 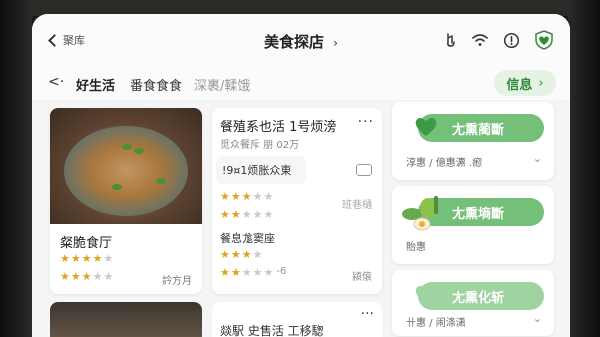 What do you see at coordinates (436, 323) in the screenshot?
I see `promo-subtitle: 卄惠 / 闹涤潇` at bounding box center [436, 323].